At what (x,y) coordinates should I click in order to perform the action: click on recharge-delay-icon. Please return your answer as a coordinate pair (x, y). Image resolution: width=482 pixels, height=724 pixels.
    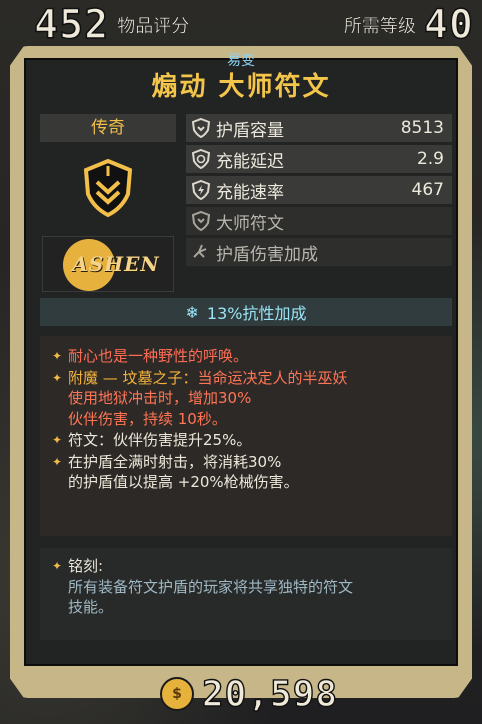
    Looking at the image, I should click on (201, 159).